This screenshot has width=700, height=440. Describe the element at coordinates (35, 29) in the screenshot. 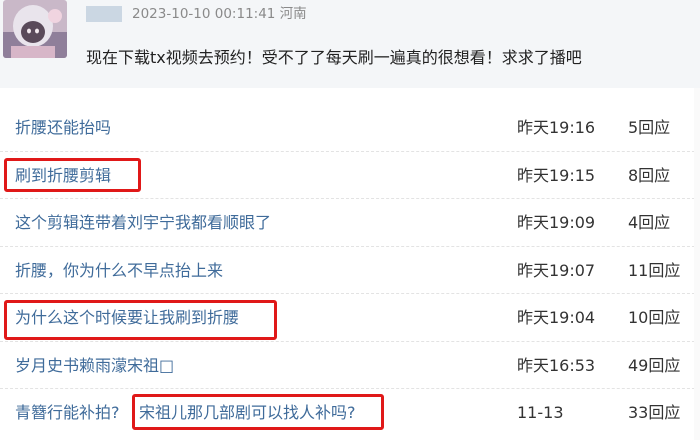

I see `user-avatar` at that location.